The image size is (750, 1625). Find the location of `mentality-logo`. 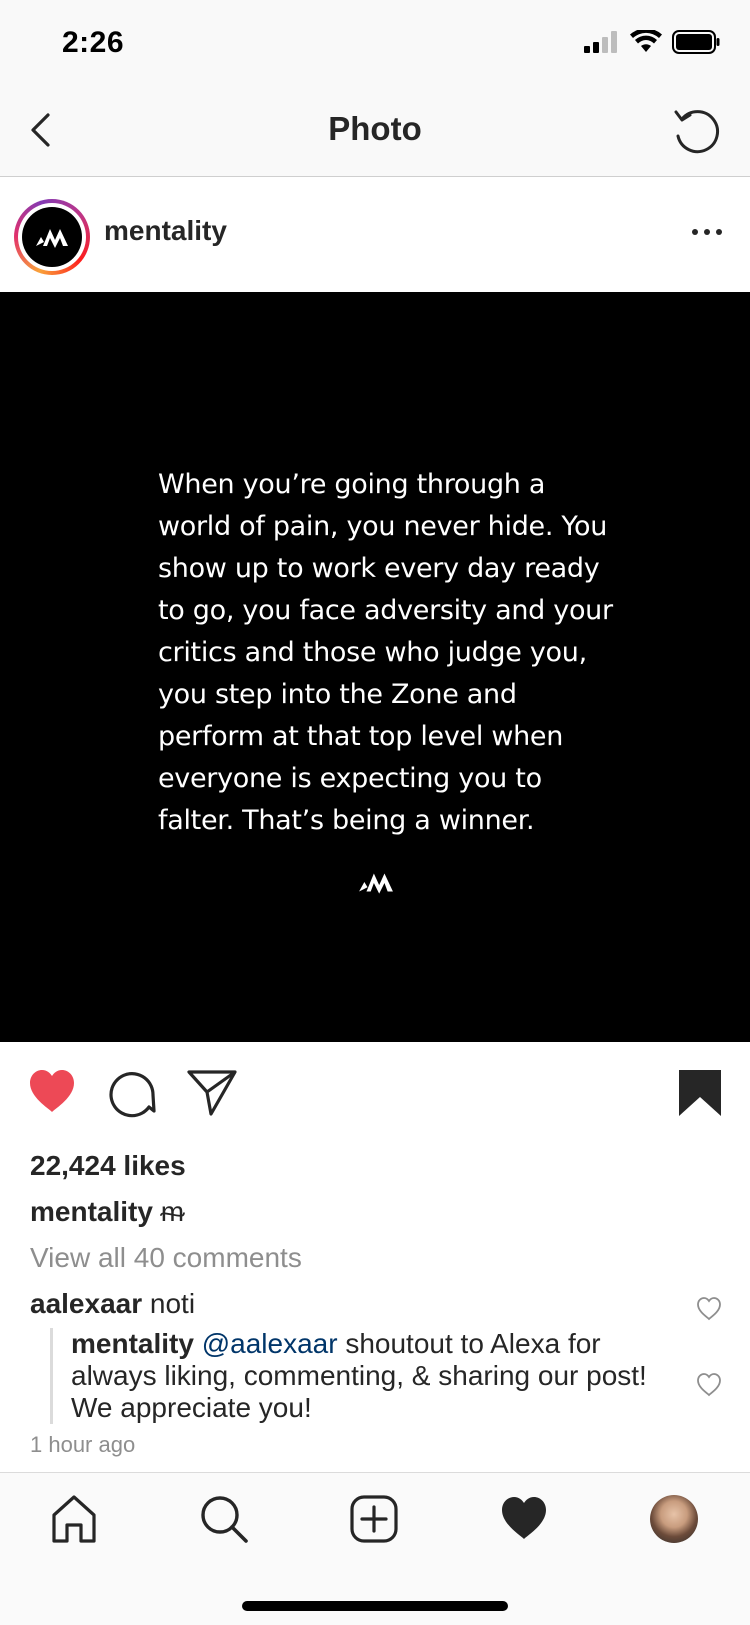

mentality-logo is located at coordinates (52, 237).